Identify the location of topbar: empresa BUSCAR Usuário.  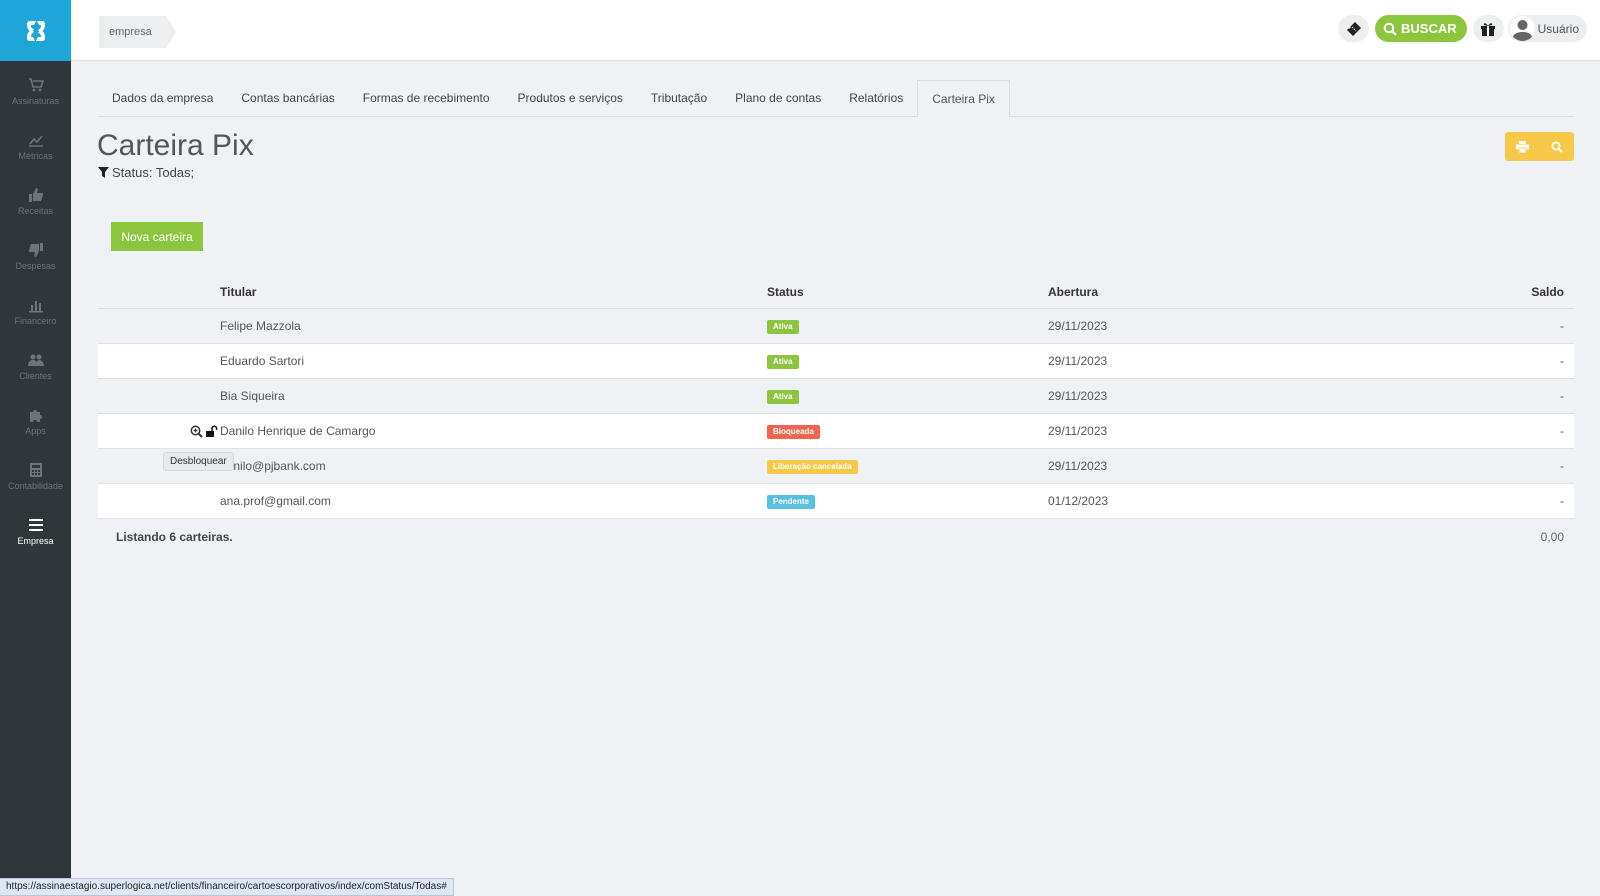
(835, 30).